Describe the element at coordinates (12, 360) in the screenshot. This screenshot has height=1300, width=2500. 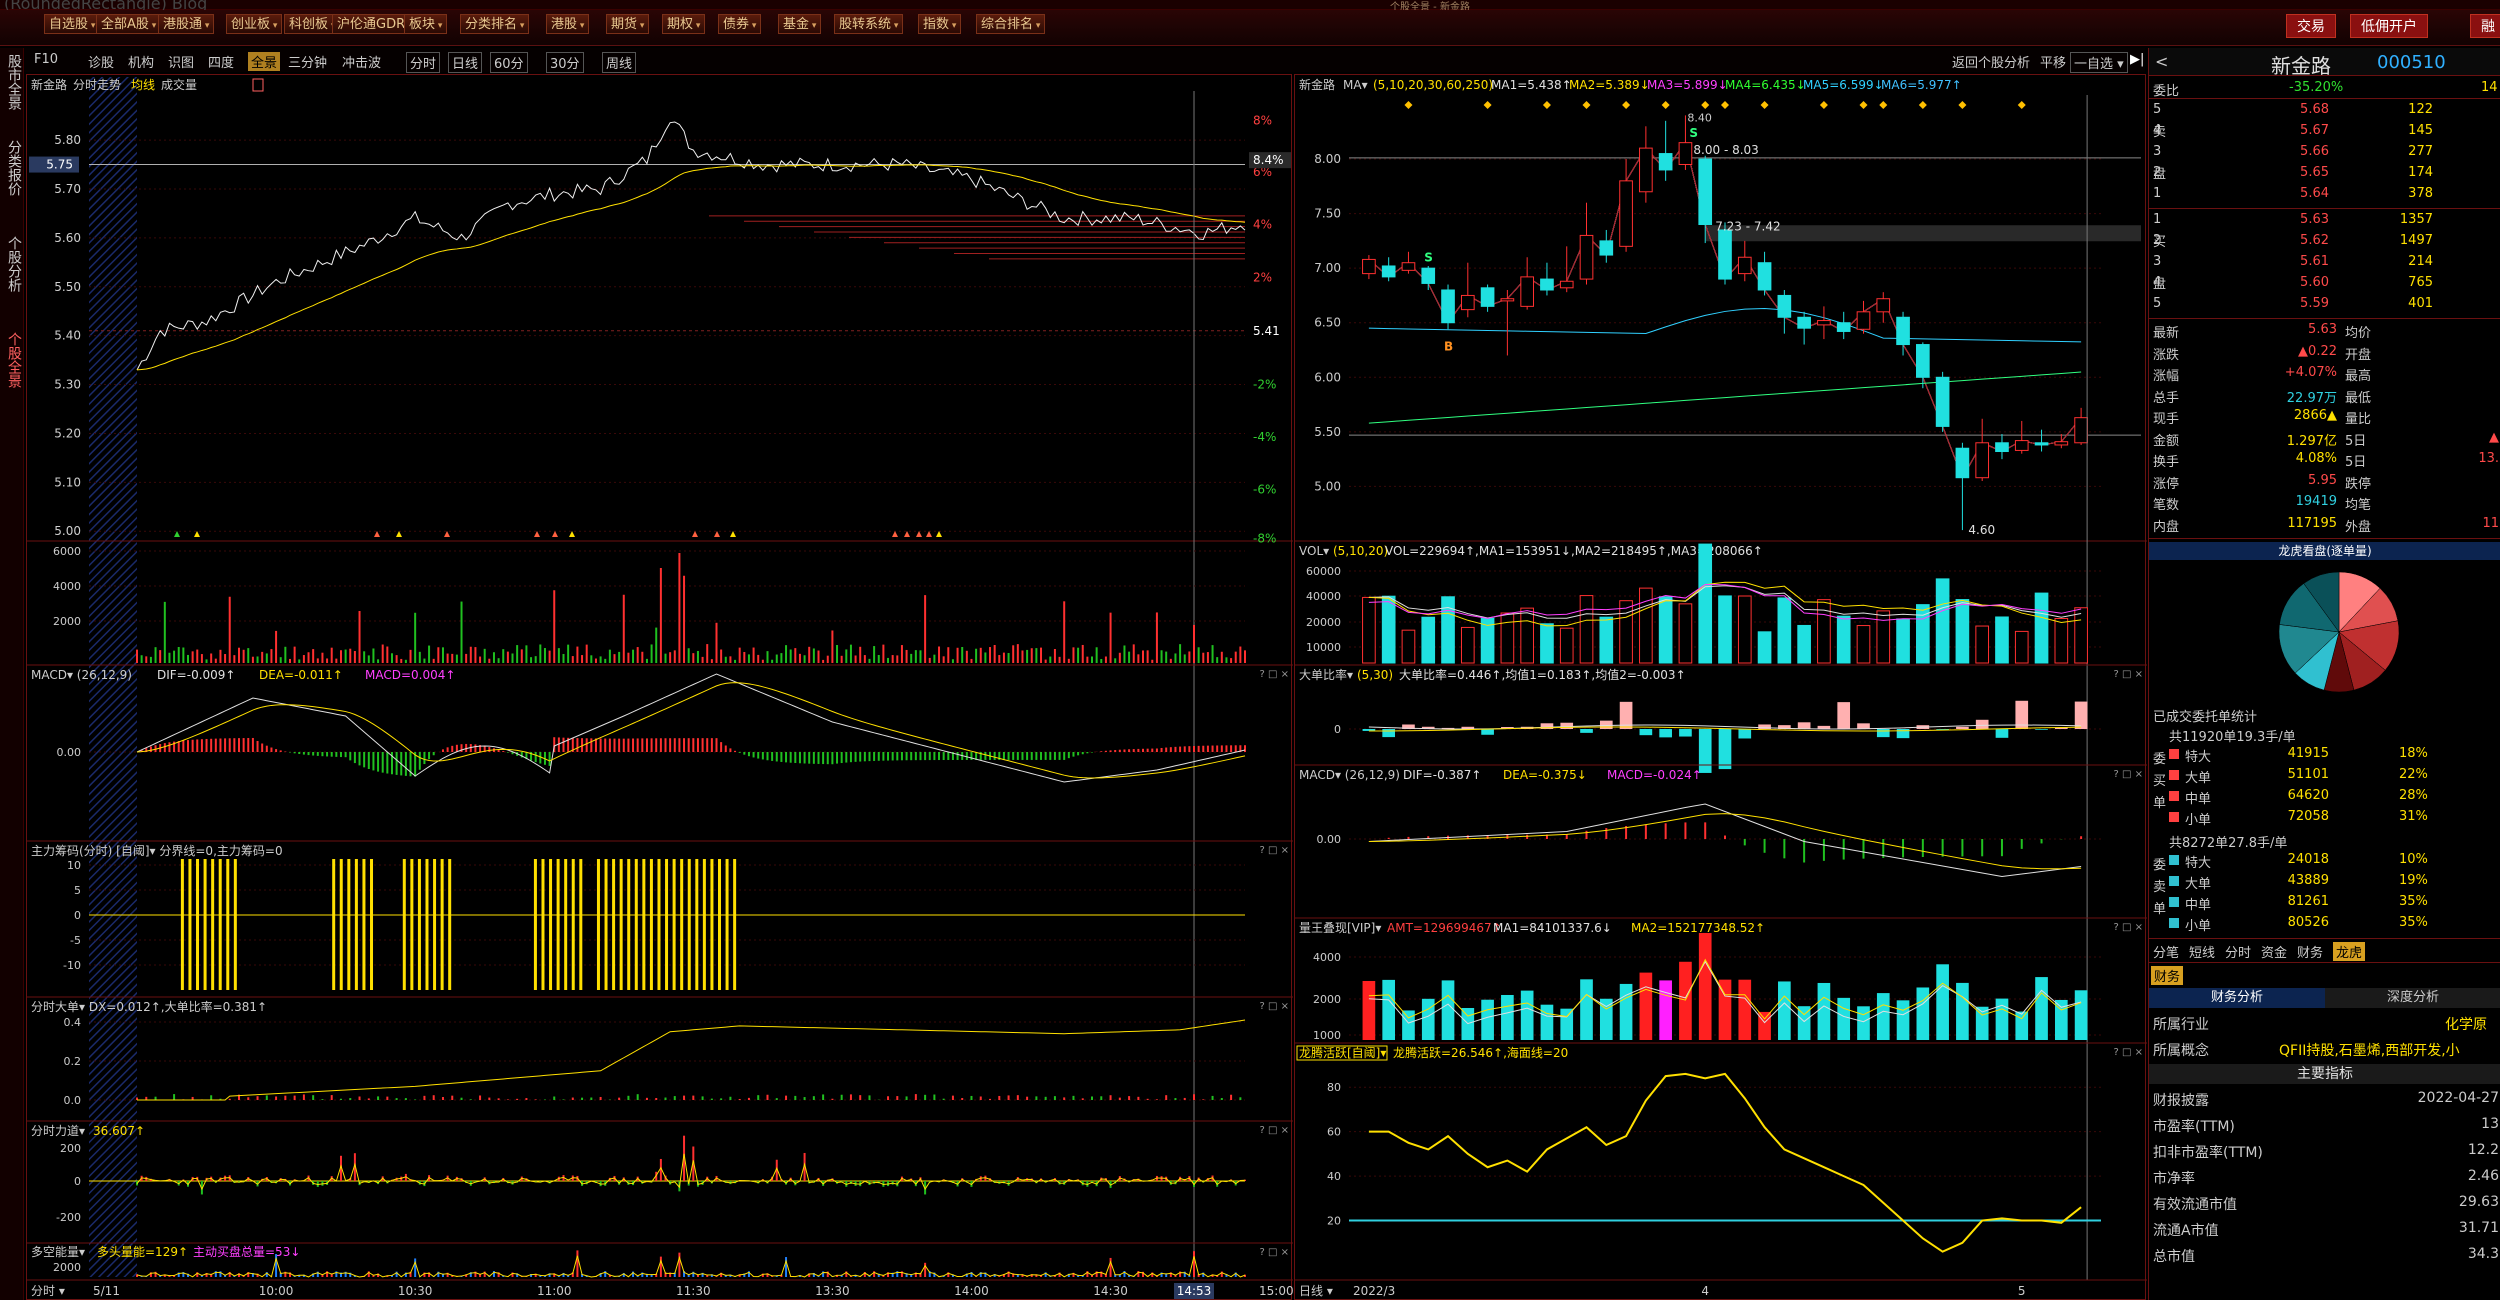
I see `side-tab-3: 个股全景` at that location.